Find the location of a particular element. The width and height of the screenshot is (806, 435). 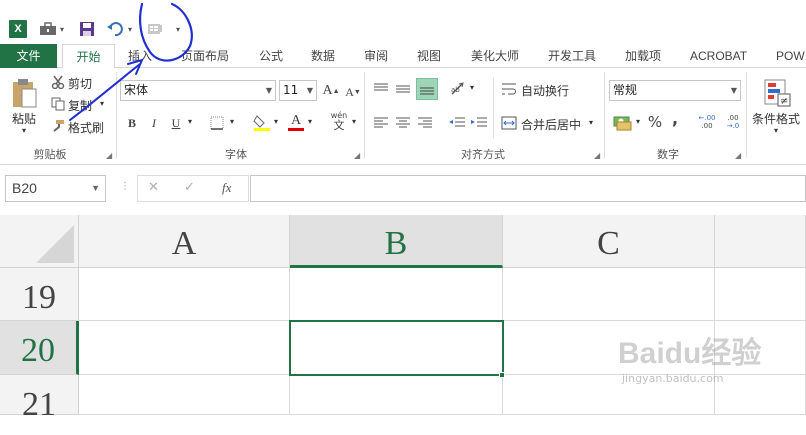

svg-text: ab is located at coordinates (455, 90).